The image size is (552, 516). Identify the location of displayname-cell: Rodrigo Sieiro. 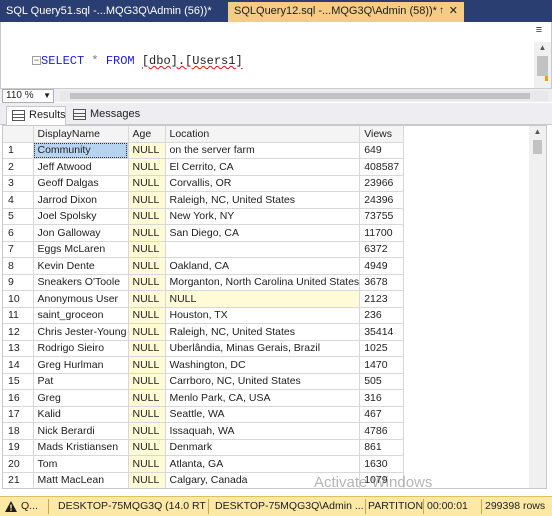
(81, 348).